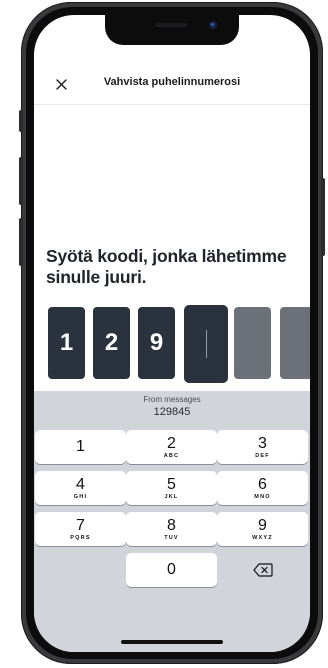 This screenshot has height=668, width=328. What do you see at coordinates (156, 343) in the screenshot?
I see `code-digit-box: 9` at bounding box center [156, 343].